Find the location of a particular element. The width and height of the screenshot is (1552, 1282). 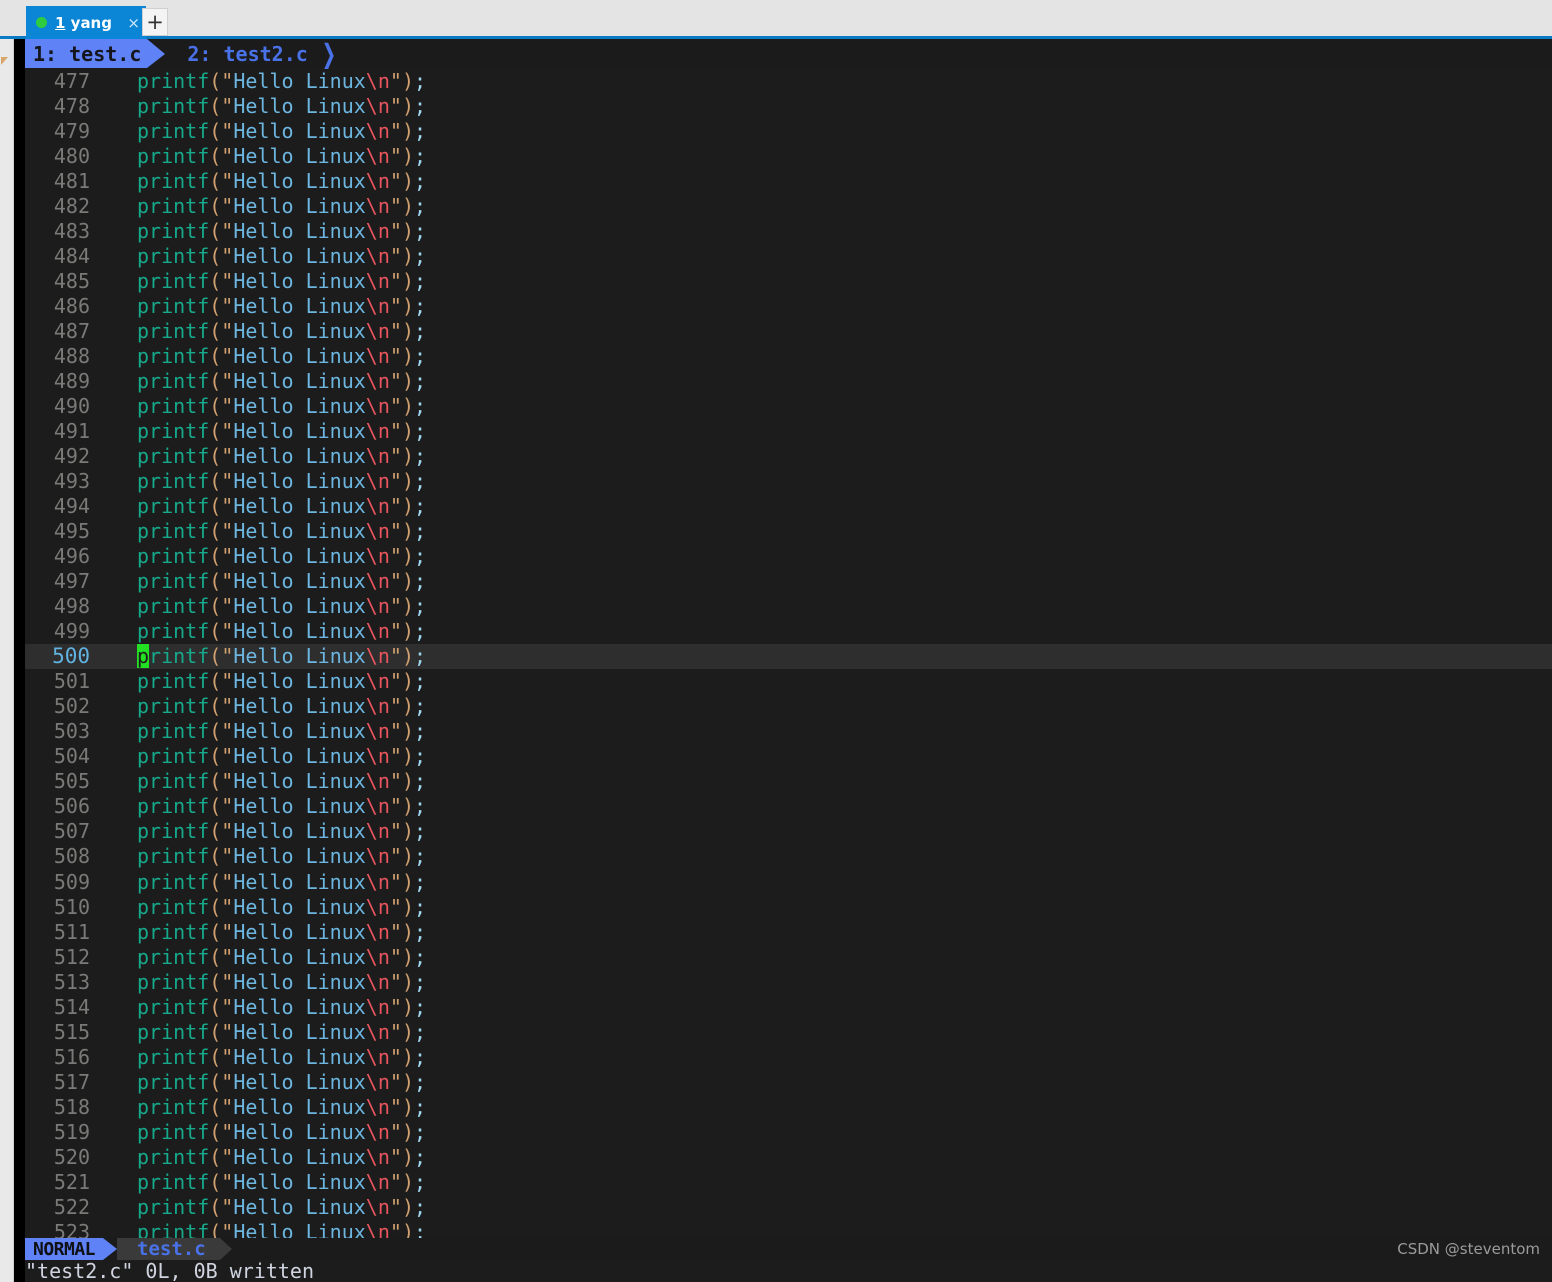

code-line: 488 printf("Hello Linux\n"); is located at coordinates (788, 355).